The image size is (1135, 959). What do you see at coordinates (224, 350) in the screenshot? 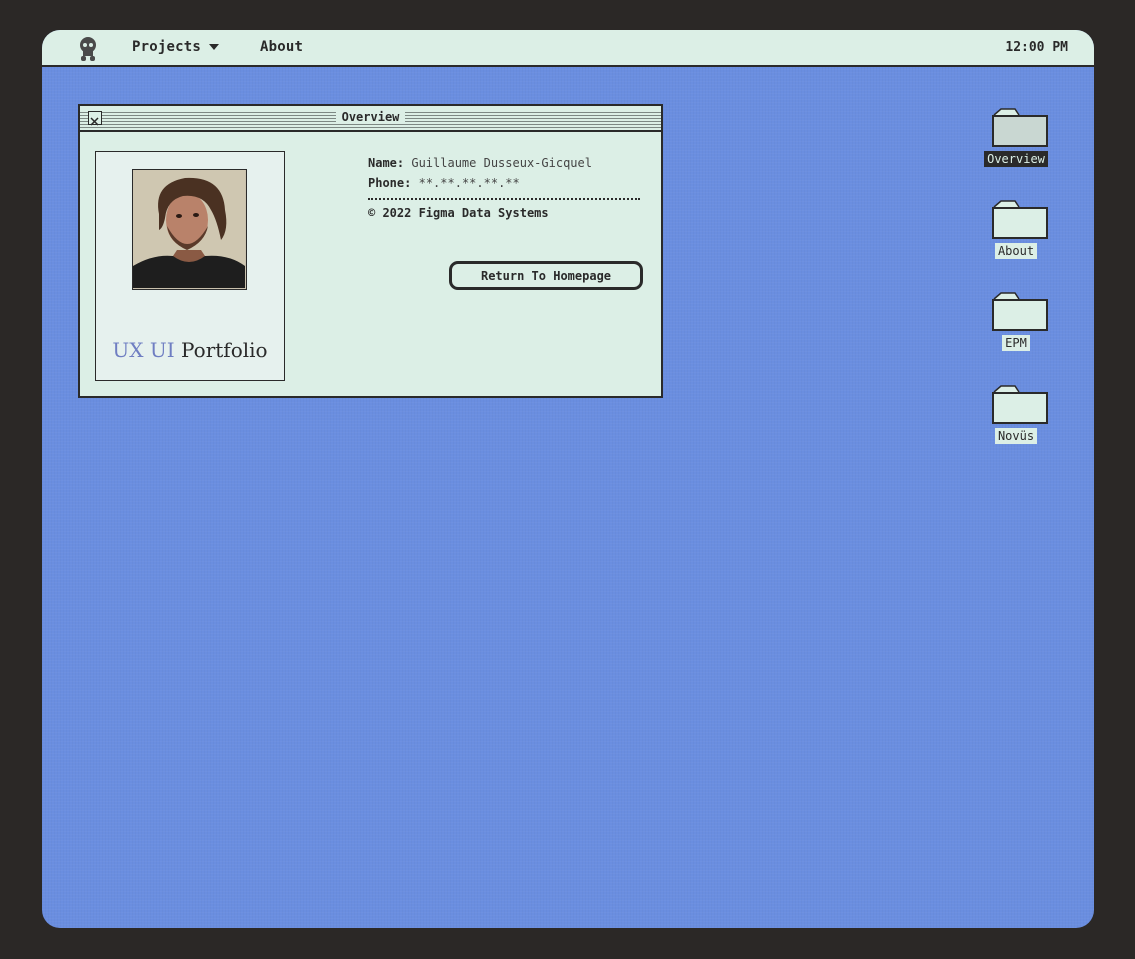
I see `portfolio-title-word: Portfolio` at bounding box center [224, 350].